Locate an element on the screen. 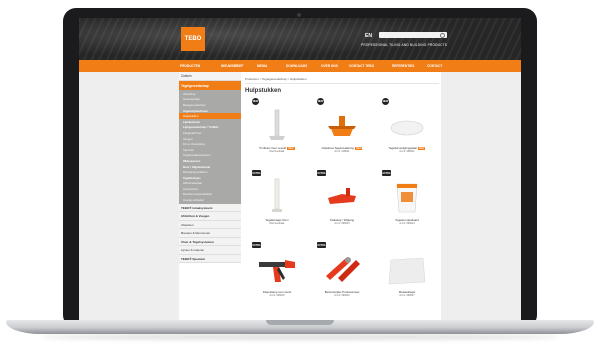 The image size is (600, 346). sidebar-section-head: Tegelgereedschap is located at coordinates (210, 85).